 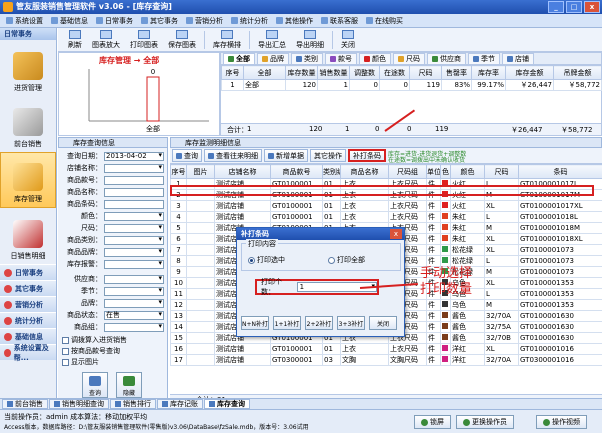 I want to click on col-header: 库存数量, so click(x=301, y=72).